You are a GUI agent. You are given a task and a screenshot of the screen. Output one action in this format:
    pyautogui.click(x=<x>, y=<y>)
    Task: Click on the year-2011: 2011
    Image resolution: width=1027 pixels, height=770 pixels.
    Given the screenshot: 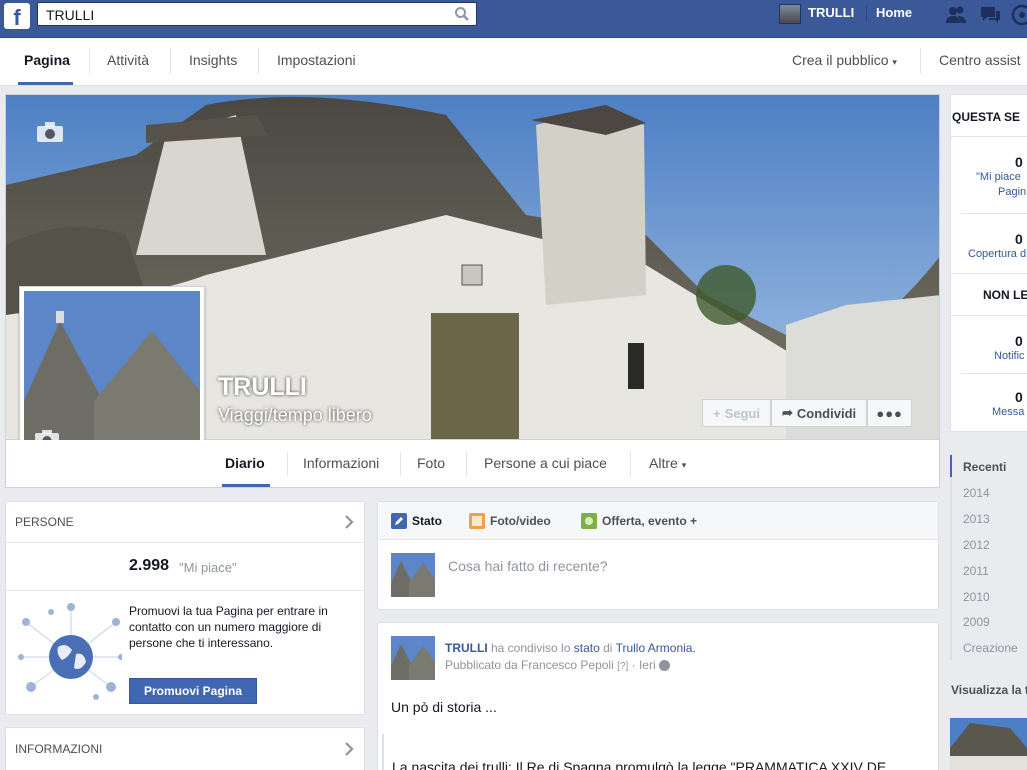 What is the action you would take?
    pyautogui.click(x=976, y=571)
    